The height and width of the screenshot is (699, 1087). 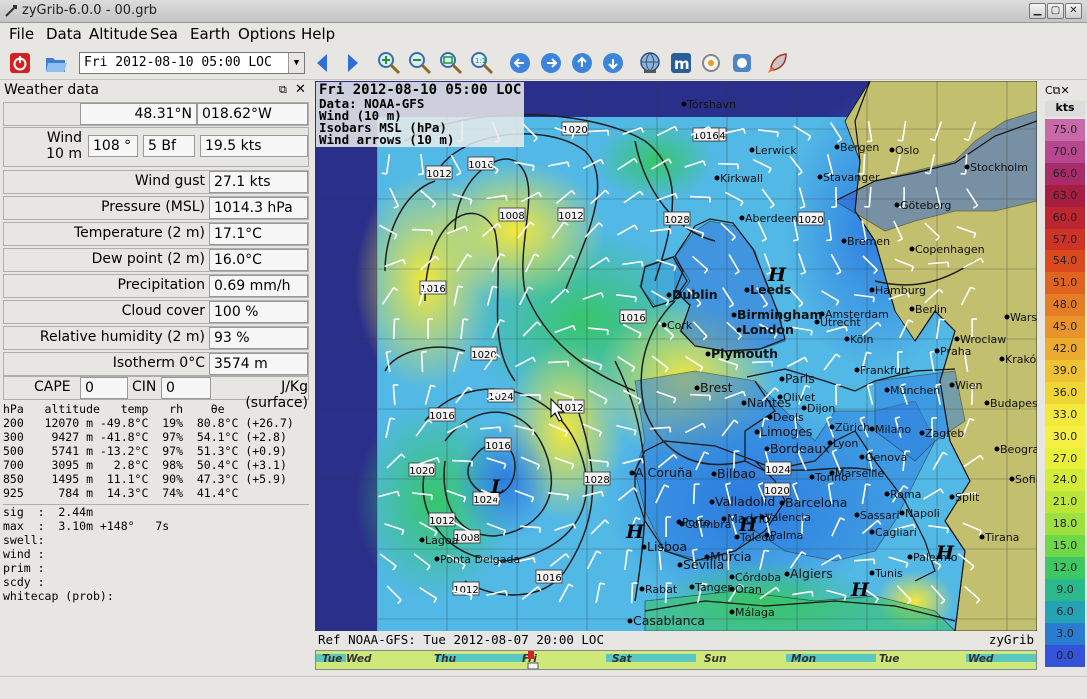 I want to click on pan-left-button, so click(x=520, y=63).